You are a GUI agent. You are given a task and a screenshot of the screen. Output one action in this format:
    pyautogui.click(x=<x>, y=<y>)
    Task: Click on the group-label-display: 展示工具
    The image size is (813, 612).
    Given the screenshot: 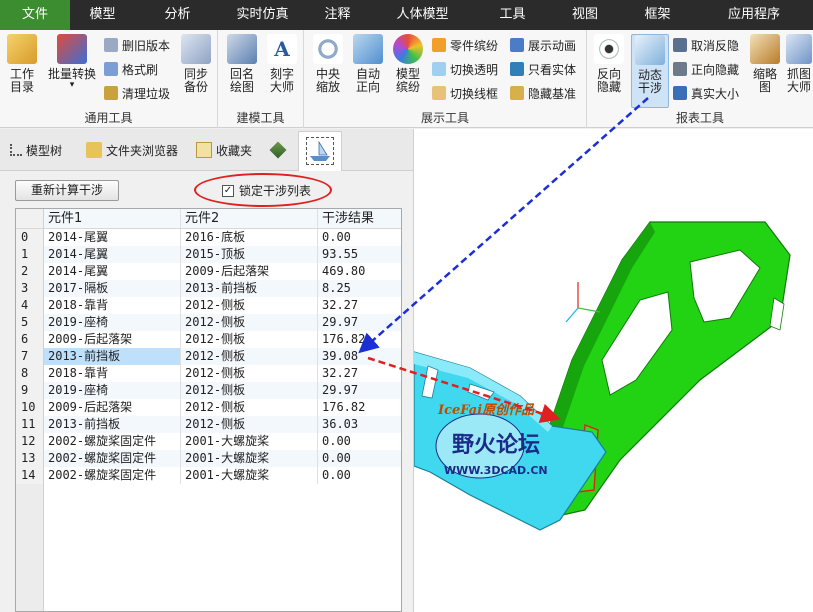 What is the action you would take?
    pyautogui.click(x=444, y=118)
    